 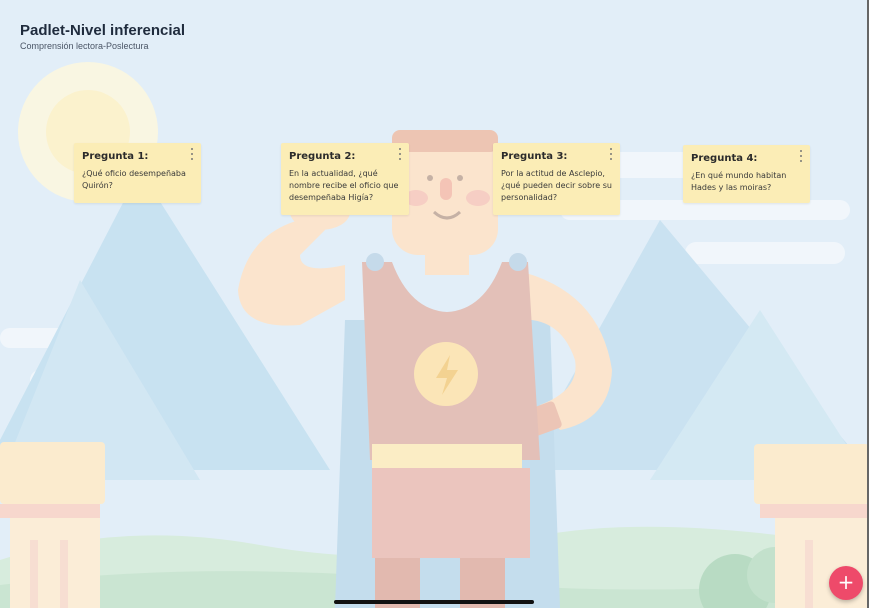 What do you see at coordinates (115, 156) in the screenshot?
I see `post-title: Pregunta 1:` at bounding box center [115, 156].